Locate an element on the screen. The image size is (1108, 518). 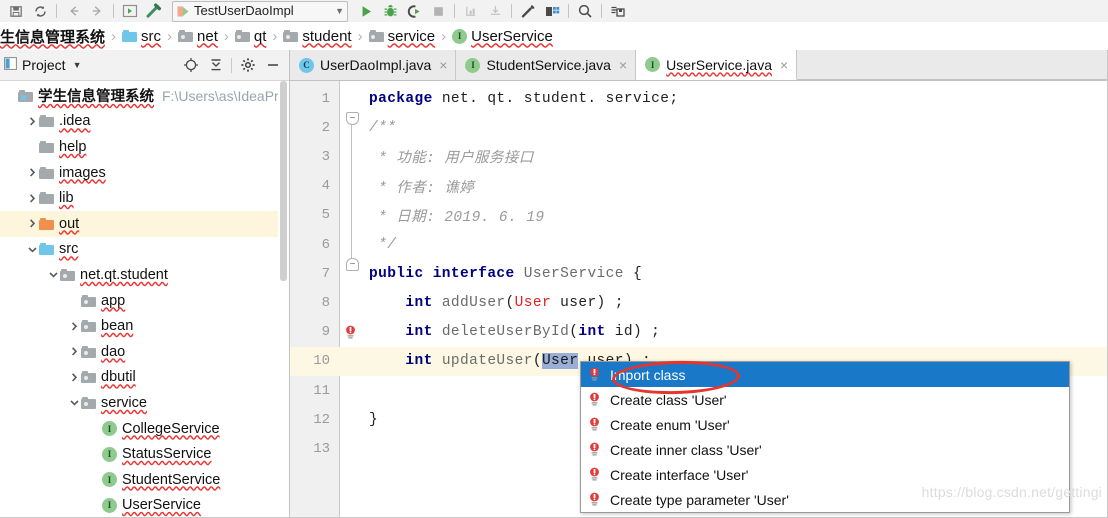
tree-item-StatusService: I StatusService is located at coordinates (144, 454).